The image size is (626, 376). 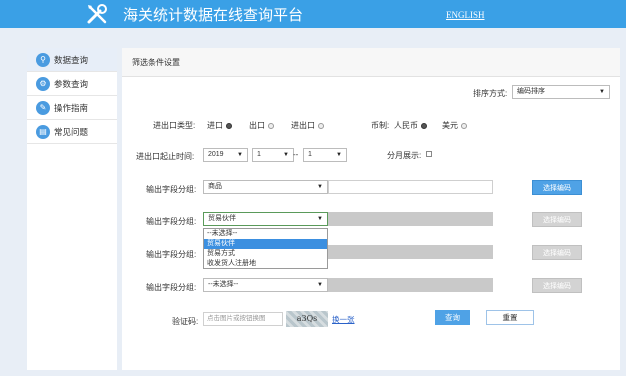 What do you see at coordinates (265, 219) in the screenshot?
I see `group-select-2: 贸易伙伴 ▼` at bounding box center [265, 219].